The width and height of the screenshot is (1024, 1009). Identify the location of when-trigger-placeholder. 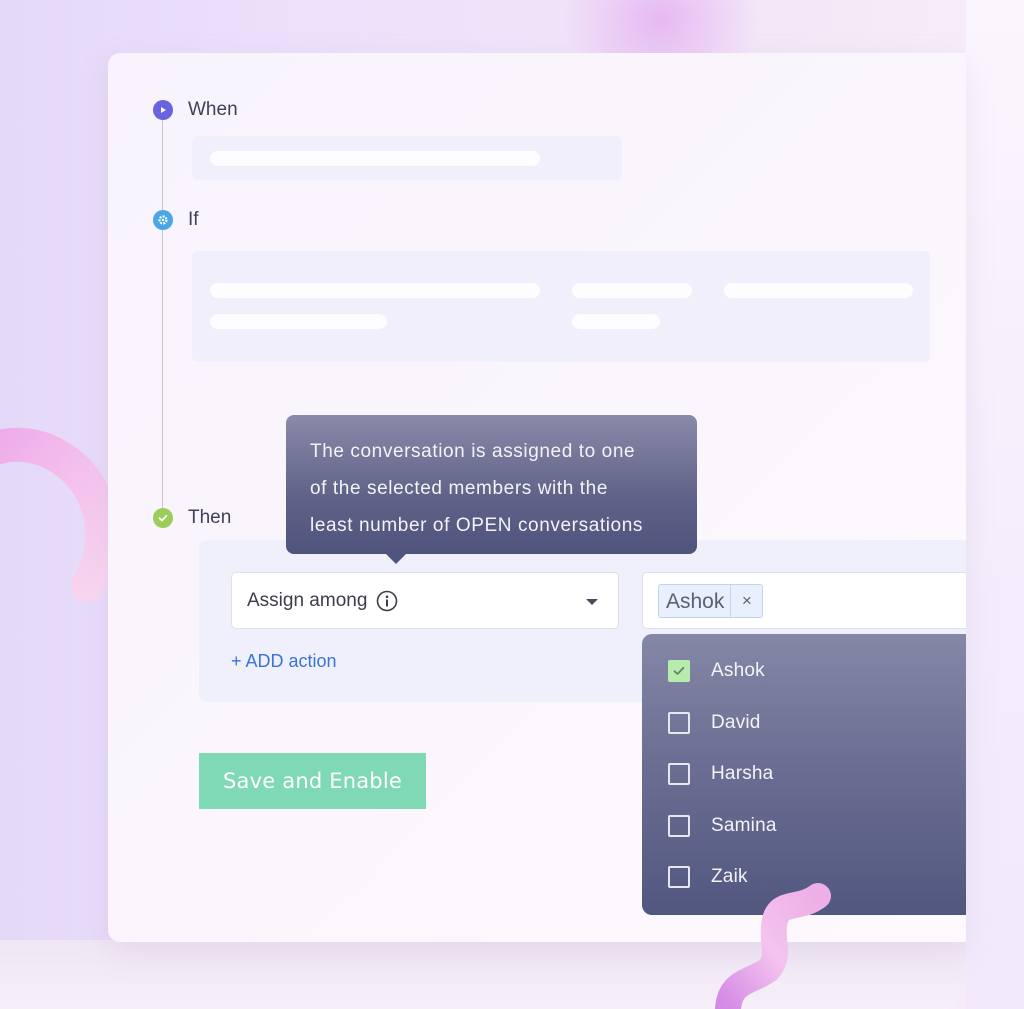
(407, 158).